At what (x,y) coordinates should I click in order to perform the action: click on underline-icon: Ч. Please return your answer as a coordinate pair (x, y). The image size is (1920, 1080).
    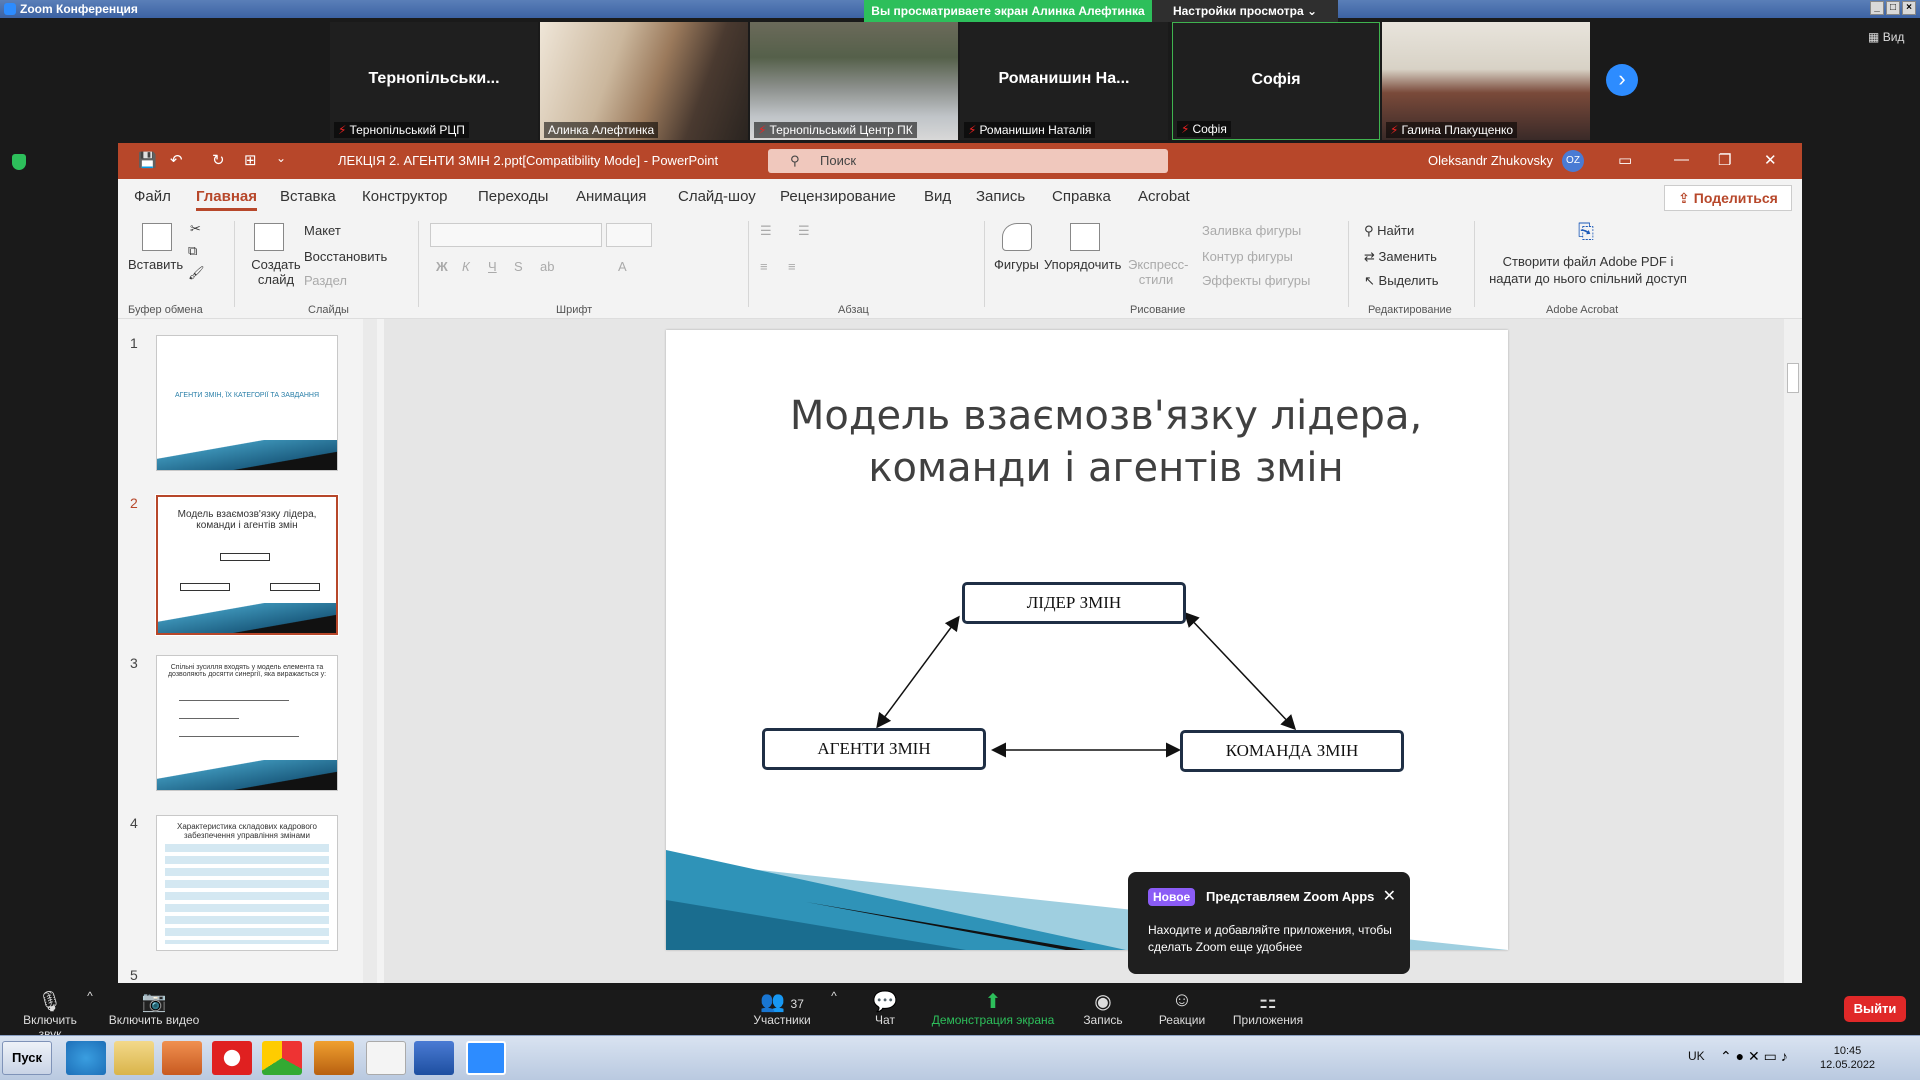
    Looking at the image, I should click on (492, 266).